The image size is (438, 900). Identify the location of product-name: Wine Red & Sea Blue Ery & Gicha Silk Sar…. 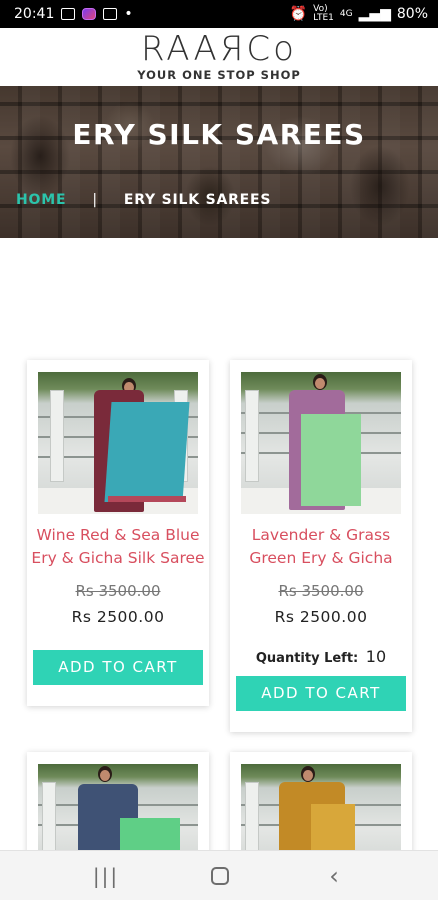
(118, 547).